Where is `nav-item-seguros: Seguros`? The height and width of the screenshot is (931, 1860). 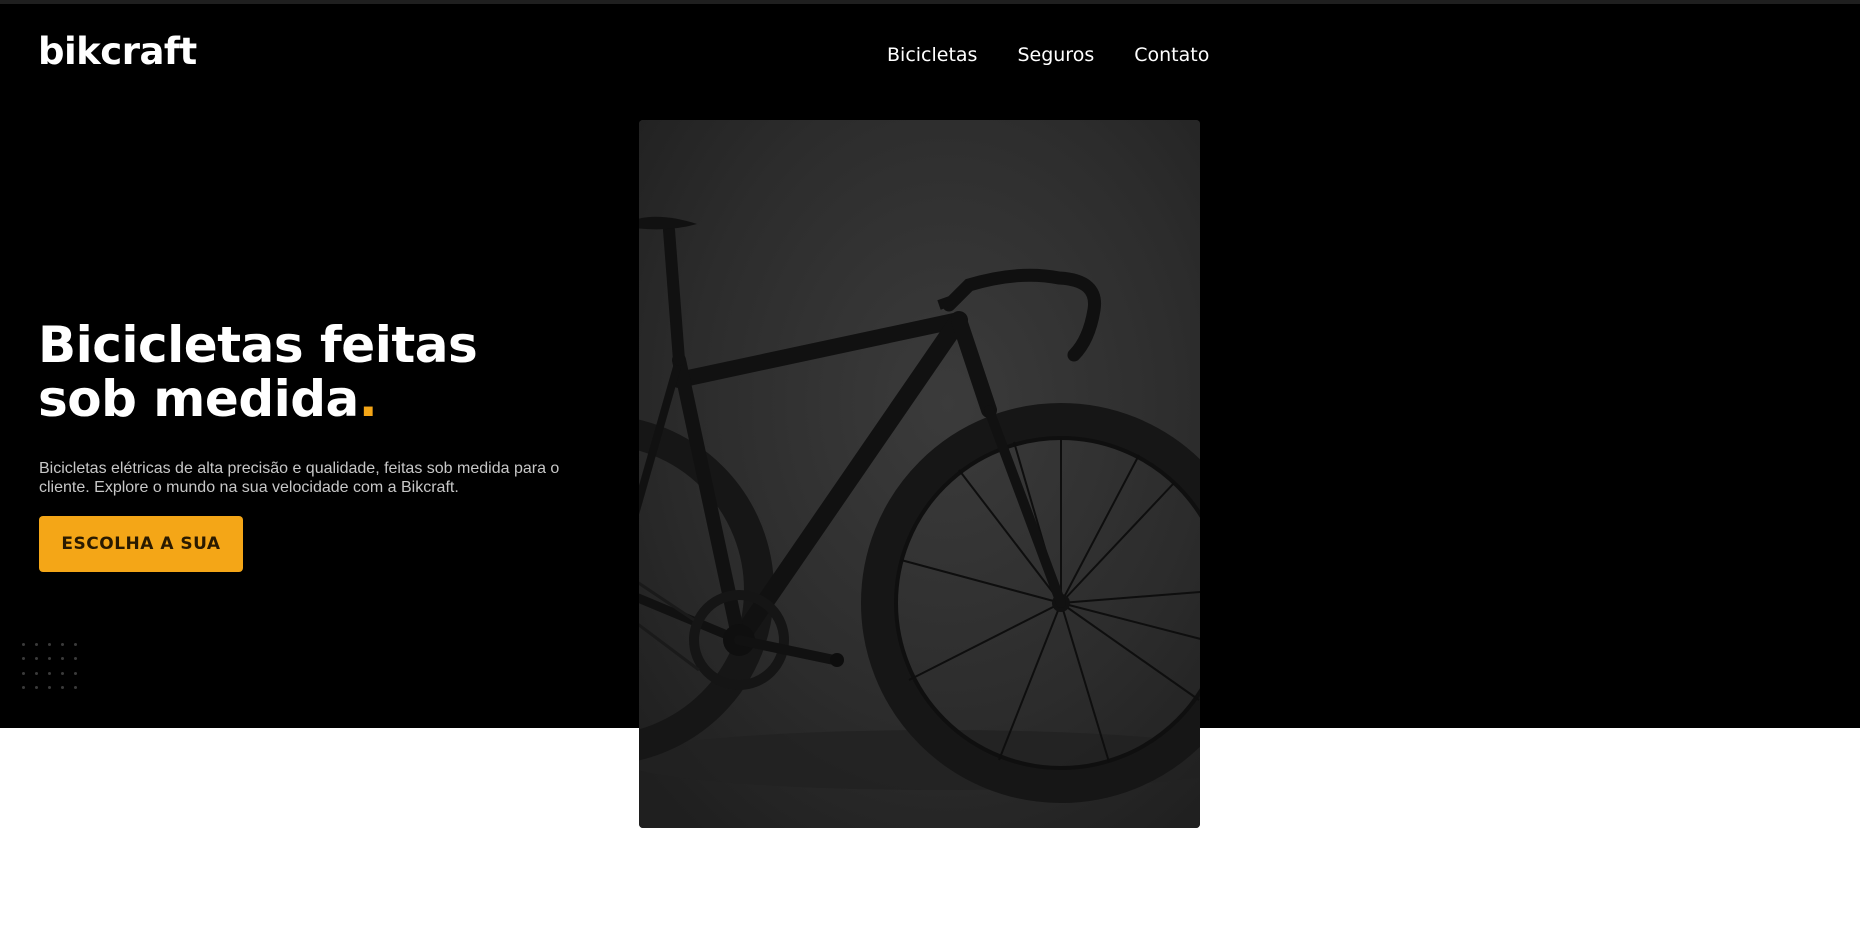
nav-item-seguros: Seguros is located at coordinates (1055, 55).